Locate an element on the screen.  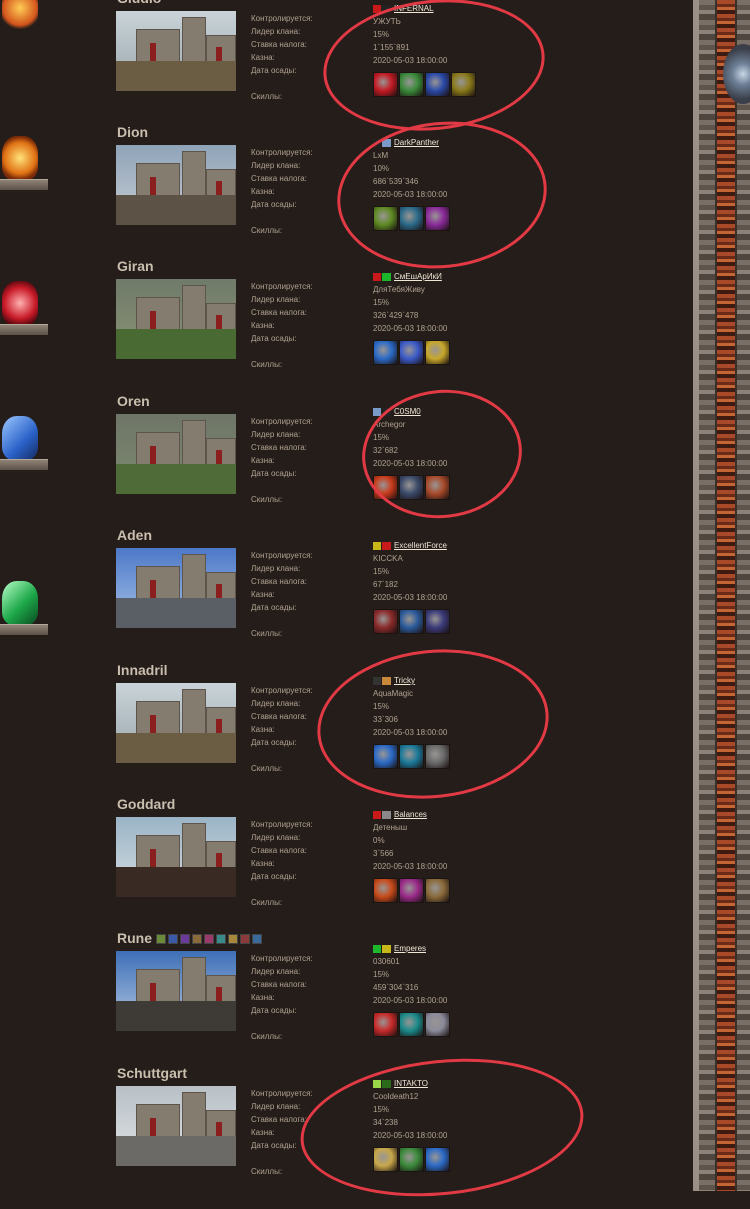
treasury-value: 32`682 is located at coordinates (385, 450).